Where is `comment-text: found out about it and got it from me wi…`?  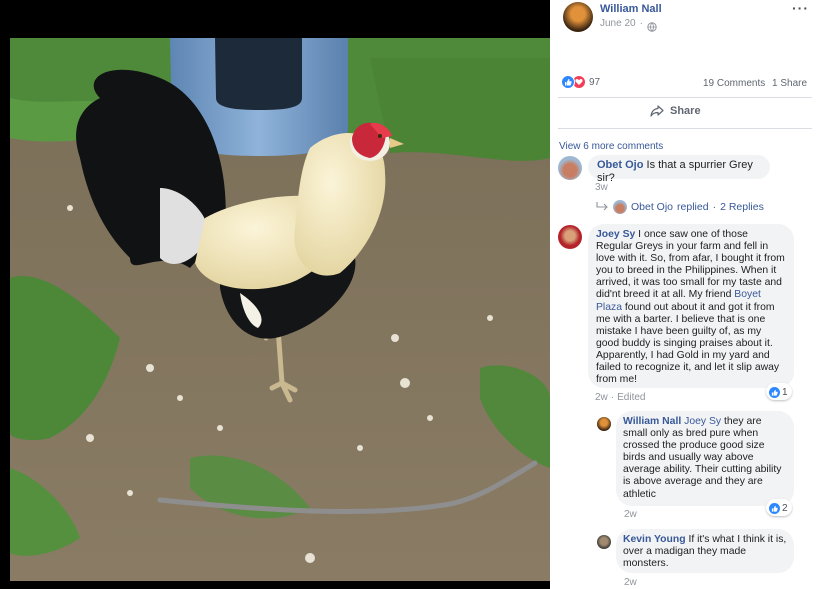 comment-text: found out about it and got it from me wi… is located at coordinates (688, 343).